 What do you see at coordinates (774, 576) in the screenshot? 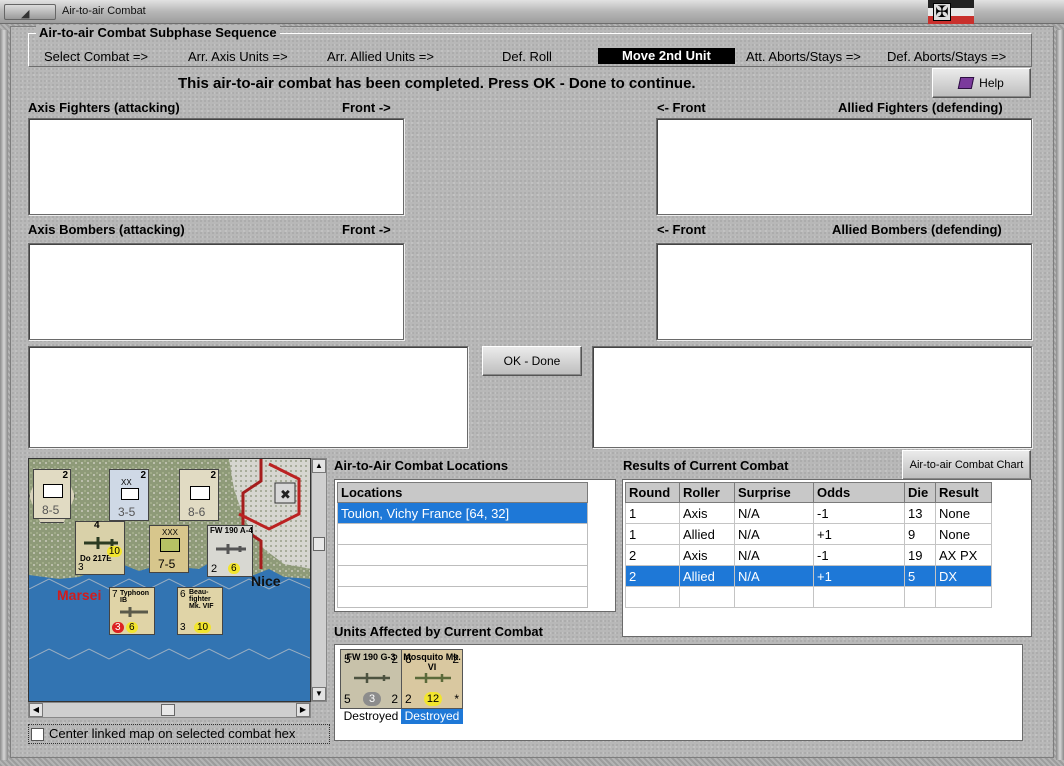
I see `cell-surprise: N/A` at bounding box center [774, 576].